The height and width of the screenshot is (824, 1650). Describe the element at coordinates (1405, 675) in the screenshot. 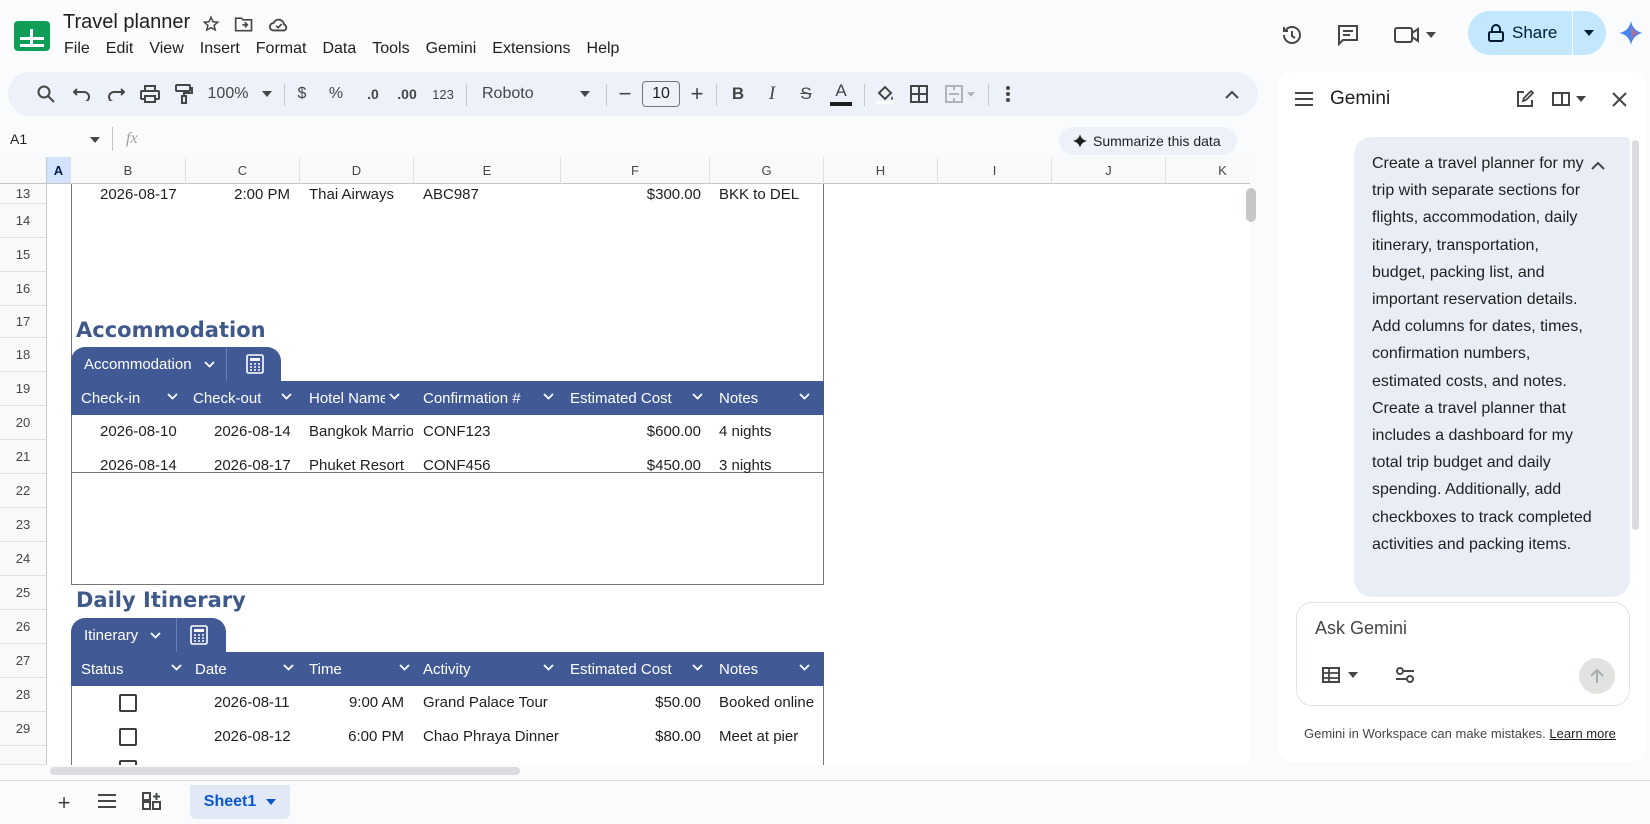

I see `tune-settings-icon` at that location.